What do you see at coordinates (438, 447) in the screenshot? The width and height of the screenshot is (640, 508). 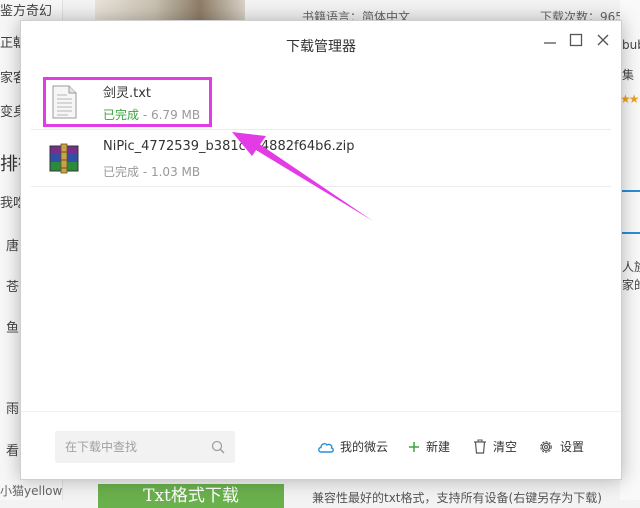 I see `new-label: 新建` at bounding box center [438, 447].